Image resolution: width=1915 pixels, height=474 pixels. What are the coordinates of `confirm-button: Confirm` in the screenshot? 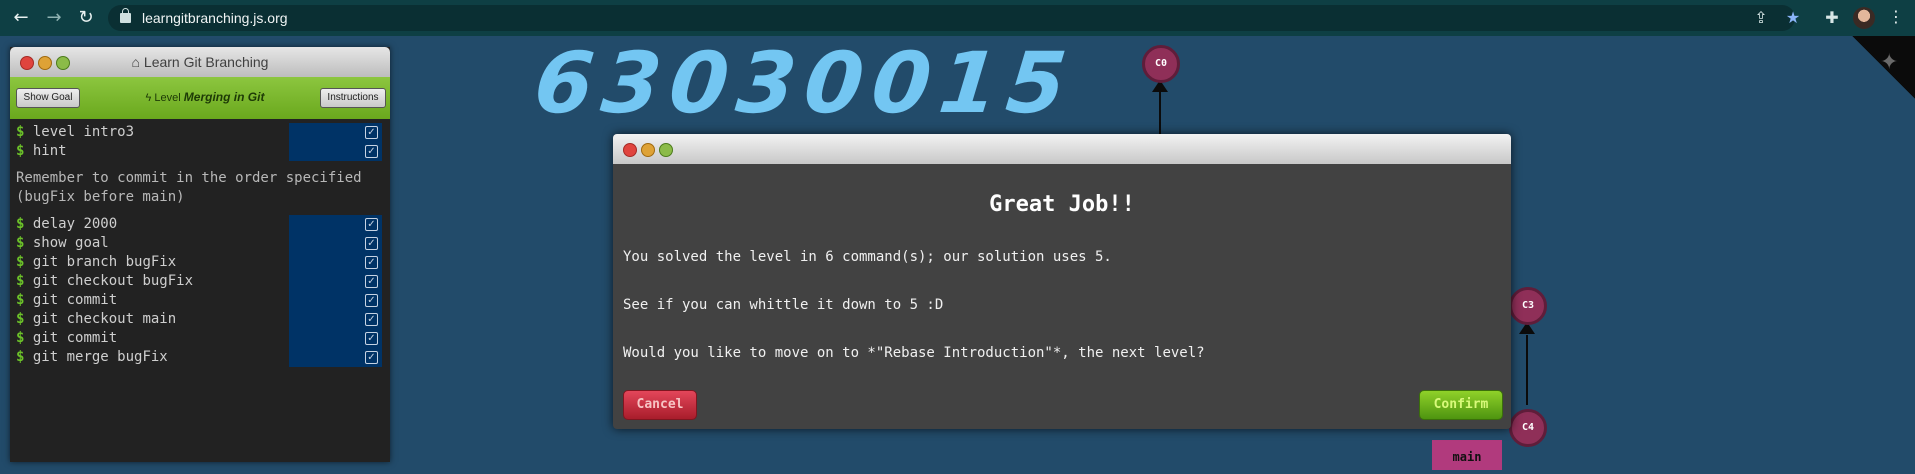 It's located at (1461, 405).